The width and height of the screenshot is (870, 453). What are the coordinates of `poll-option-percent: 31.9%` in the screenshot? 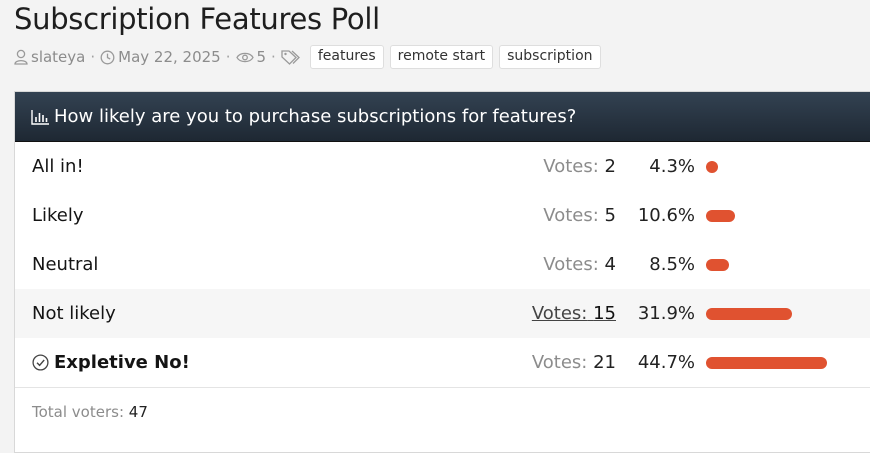 It's located at (666, 313).